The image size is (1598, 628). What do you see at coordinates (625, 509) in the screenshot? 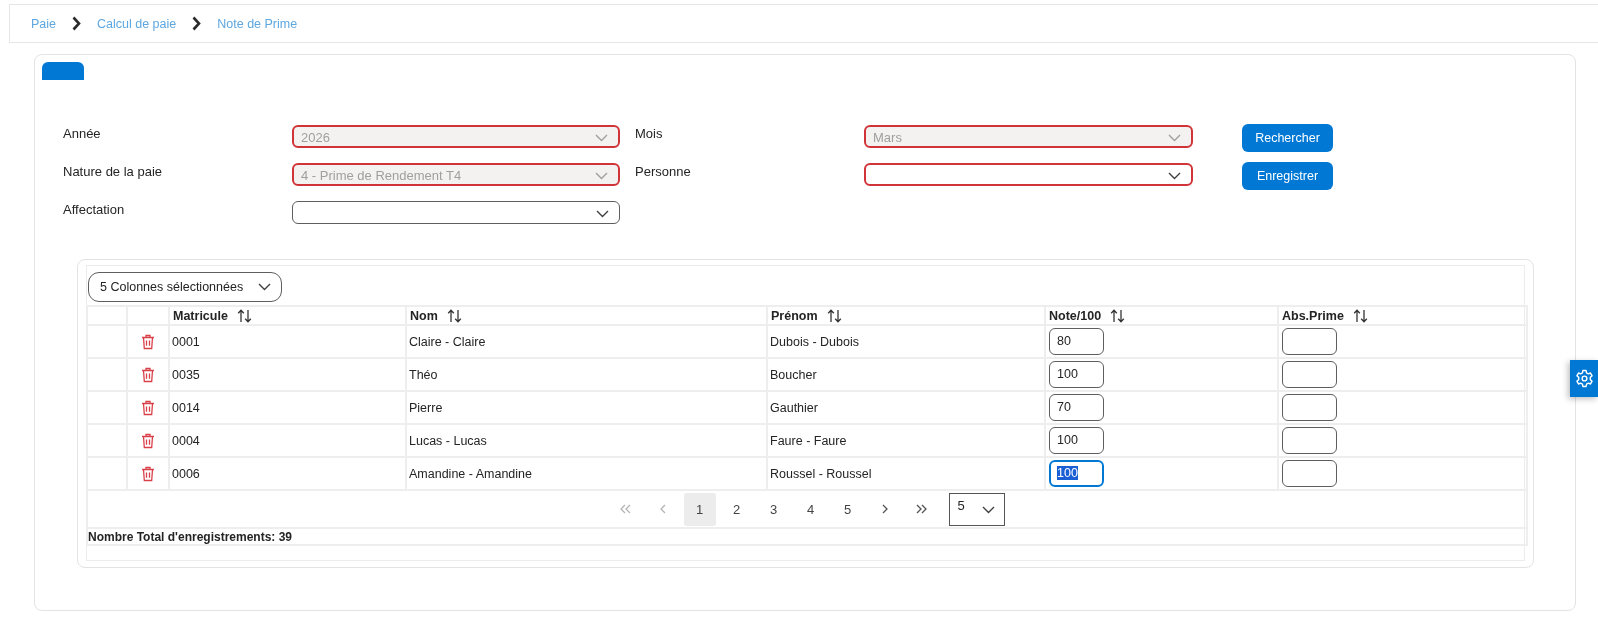
I see `double-chevron-left-icon` at bounding box center [625, 509].